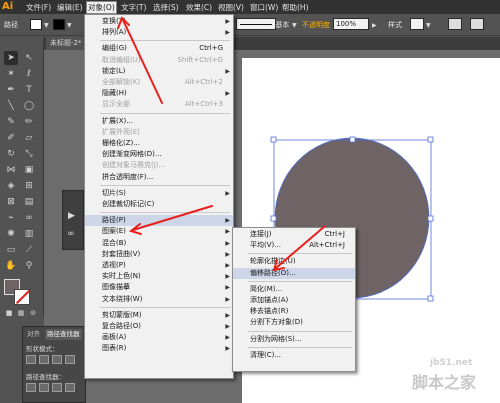 Image resolution: width=500 pixels, height=403 pixels. What do you see at coordinates (70, 359) in the screenshot?
I see `exclude-button` at bounding box center [70, 359].